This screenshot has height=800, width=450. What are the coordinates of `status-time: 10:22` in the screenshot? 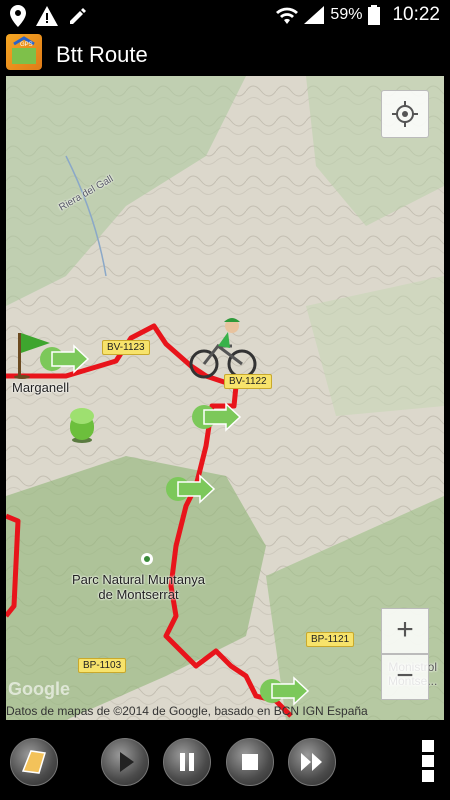 It's located at (416, 14).